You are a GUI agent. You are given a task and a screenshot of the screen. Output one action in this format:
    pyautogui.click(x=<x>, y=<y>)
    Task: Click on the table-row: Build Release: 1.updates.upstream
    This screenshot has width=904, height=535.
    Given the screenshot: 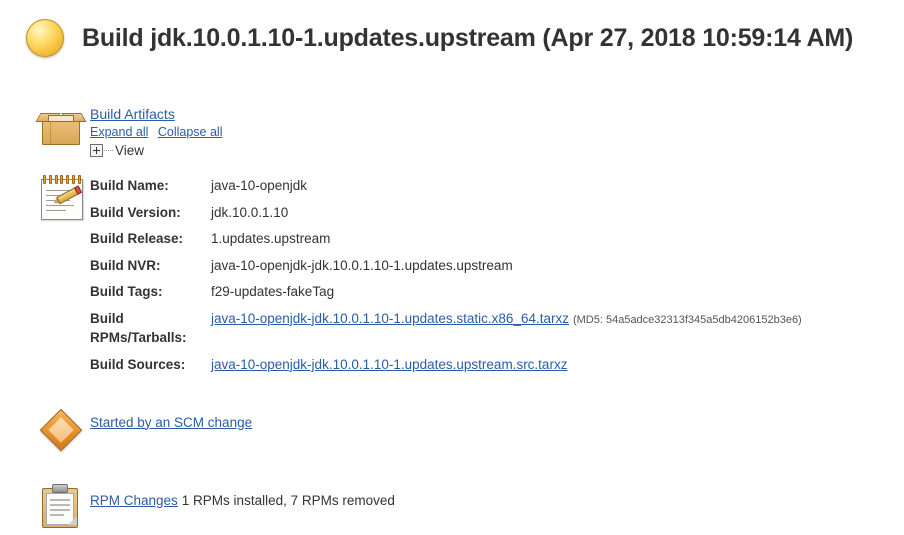 What is the action you would take?
    pyautogui.click(x=446, y=239)
    